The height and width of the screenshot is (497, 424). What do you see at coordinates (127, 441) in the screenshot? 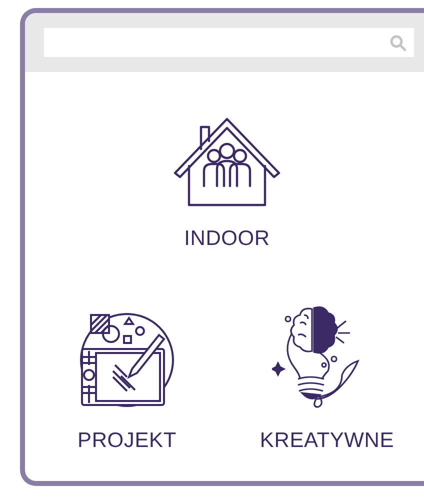
I see `category-label: PROJEKT` at bounding box center [127, 441].